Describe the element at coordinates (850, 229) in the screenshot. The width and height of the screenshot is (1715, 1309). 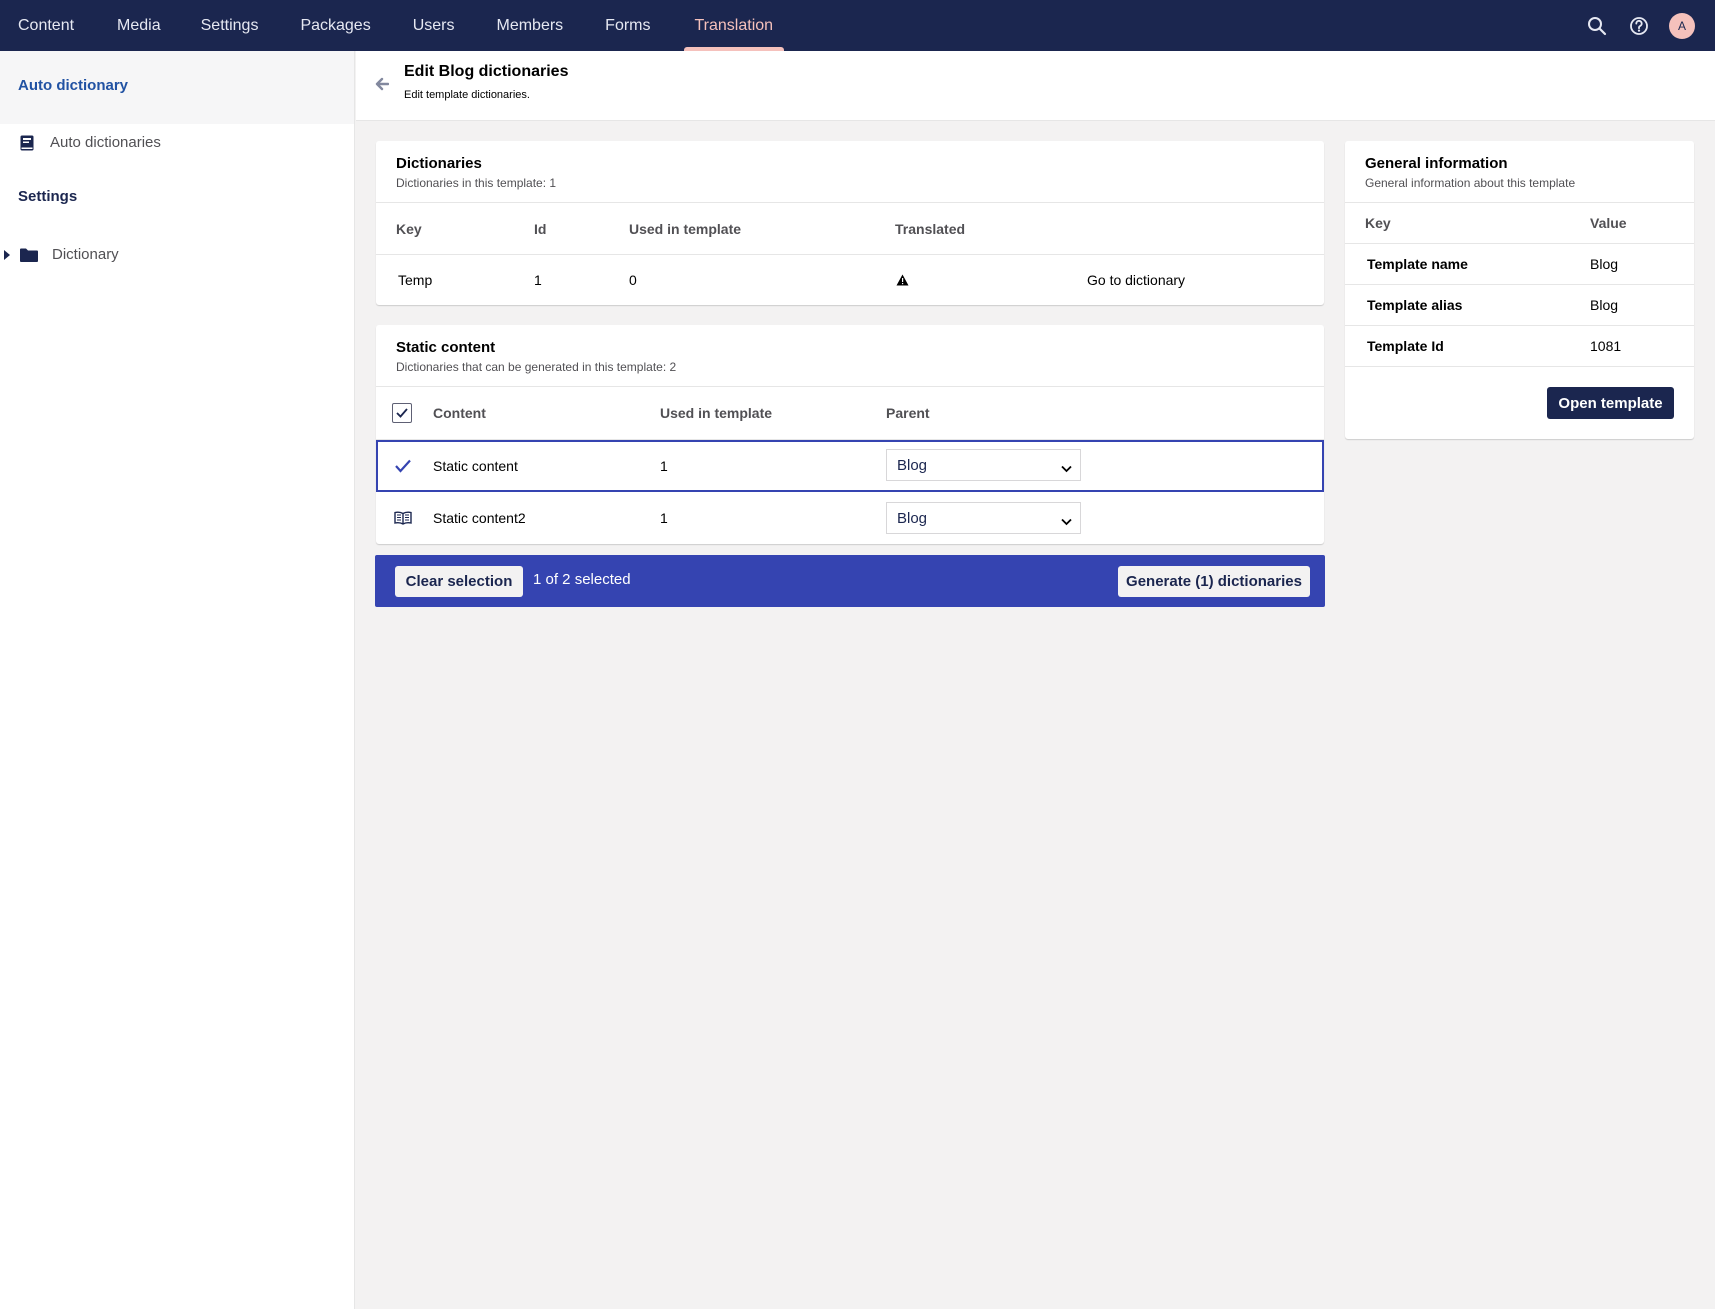
I see `table-header-row: Key Id Used in template Translated` at that location.